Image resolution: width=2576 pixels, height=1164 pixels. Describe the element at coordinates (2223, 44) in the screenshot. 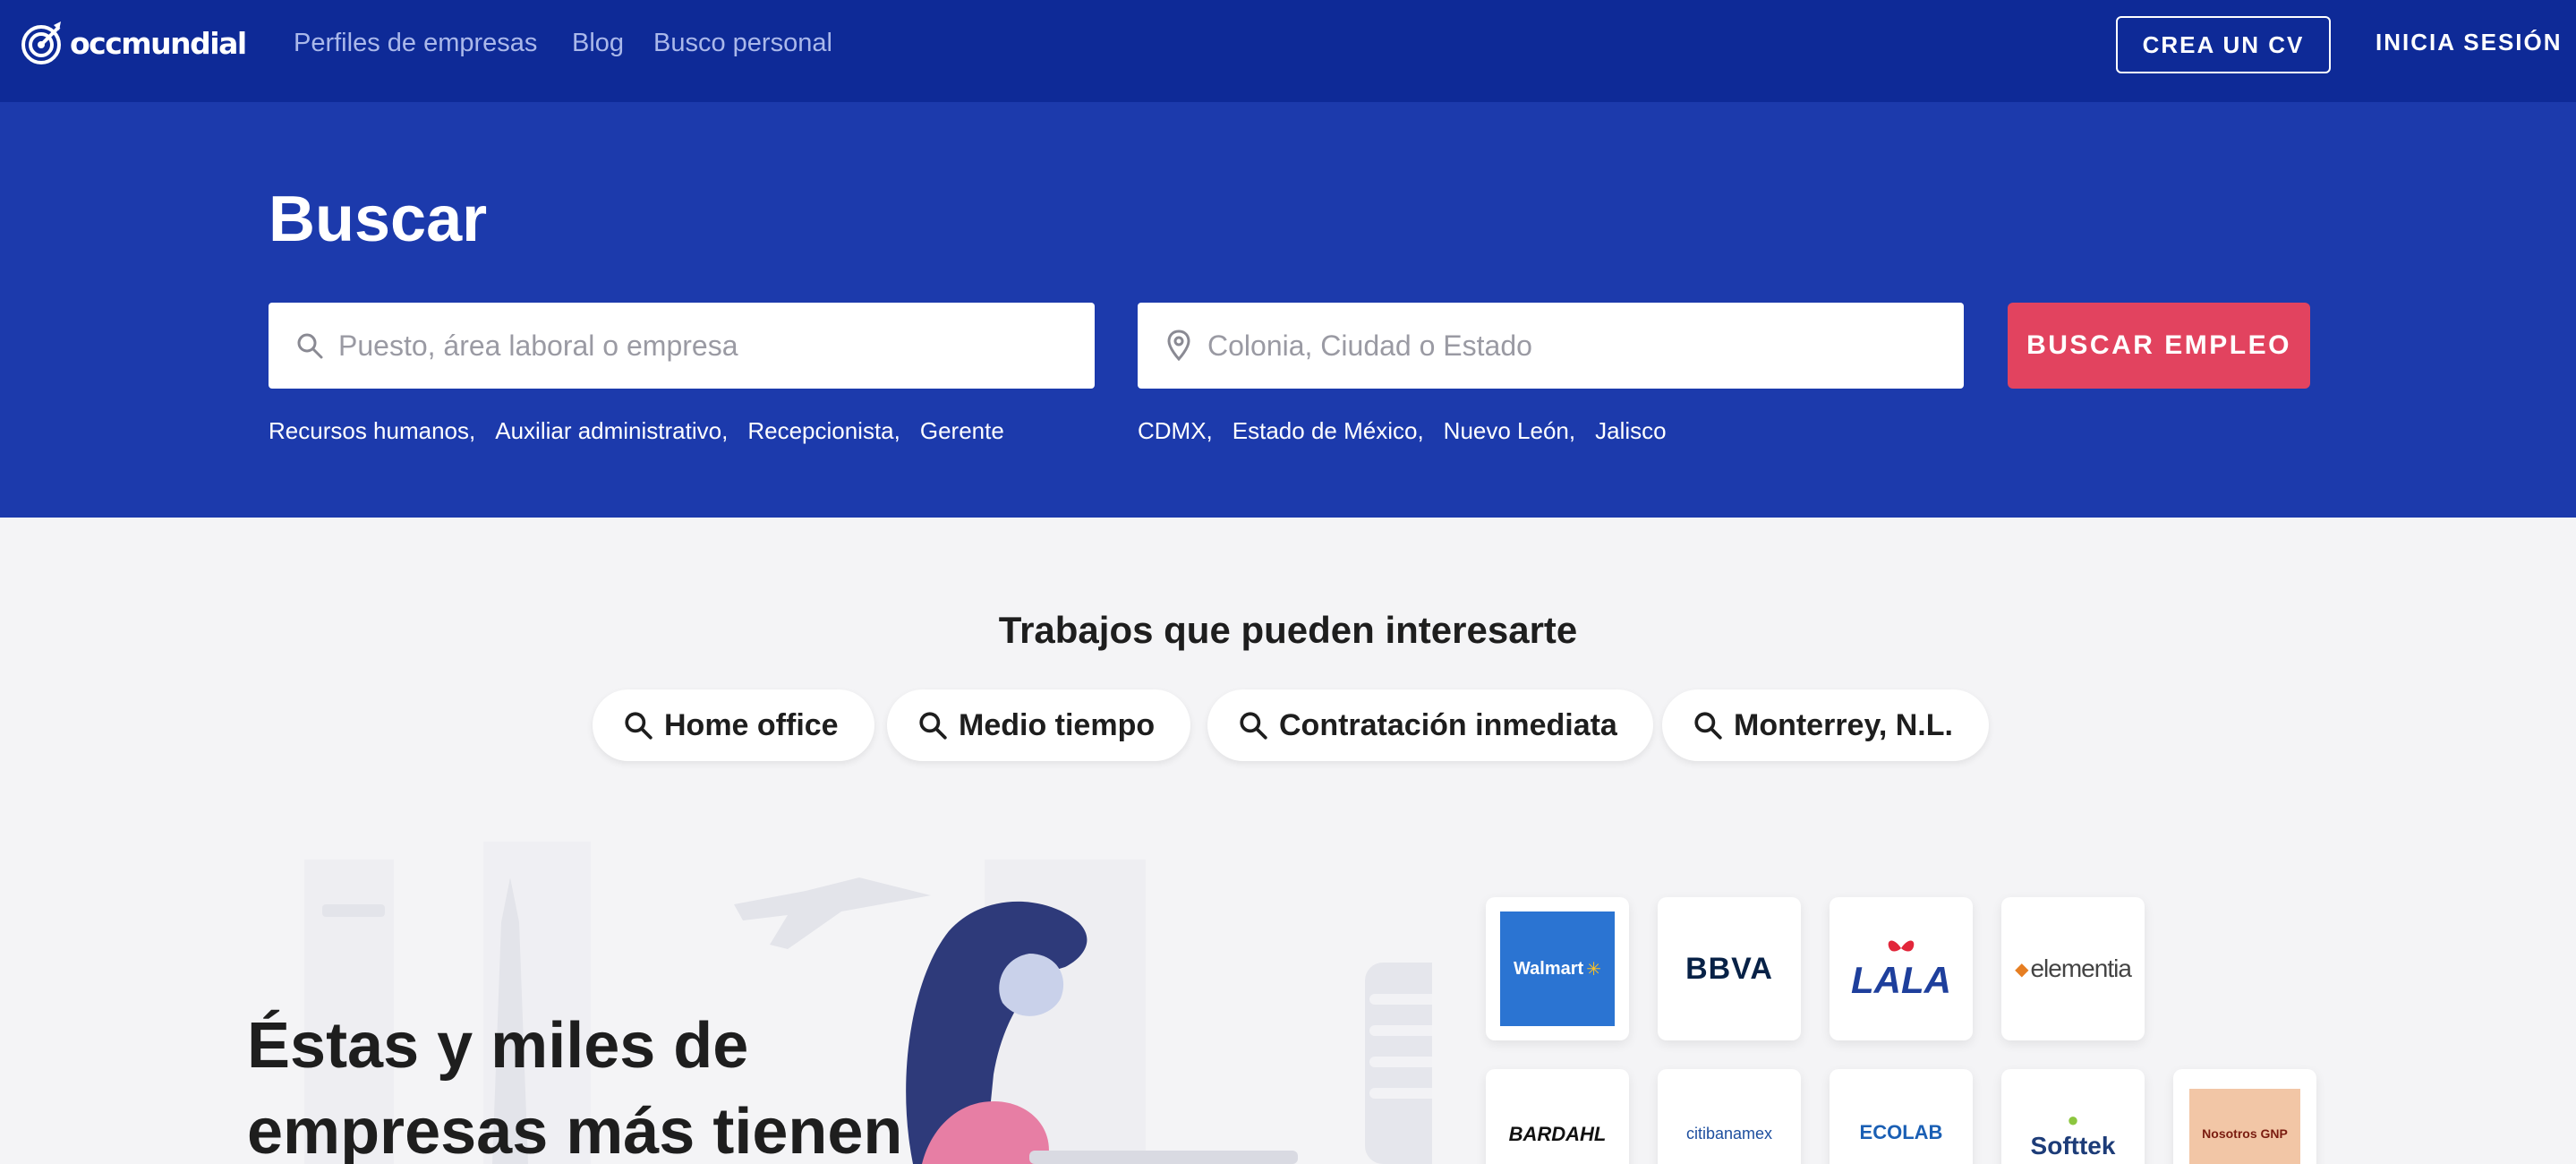

I see `create-cv-button: CREA UN CV` at that location.